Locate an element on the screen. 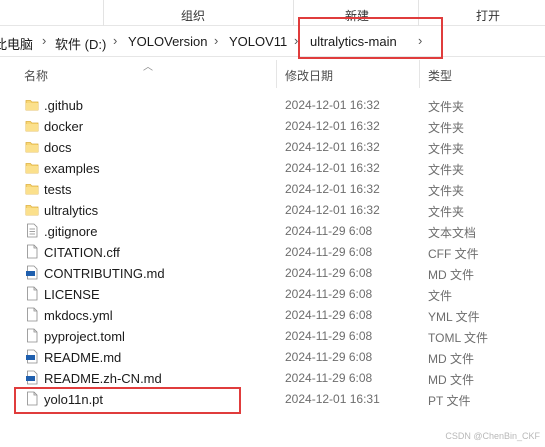 This screenshot has height=447, width=545. ribbon-group-organize: 组织 is located at coordinates (193, 15).